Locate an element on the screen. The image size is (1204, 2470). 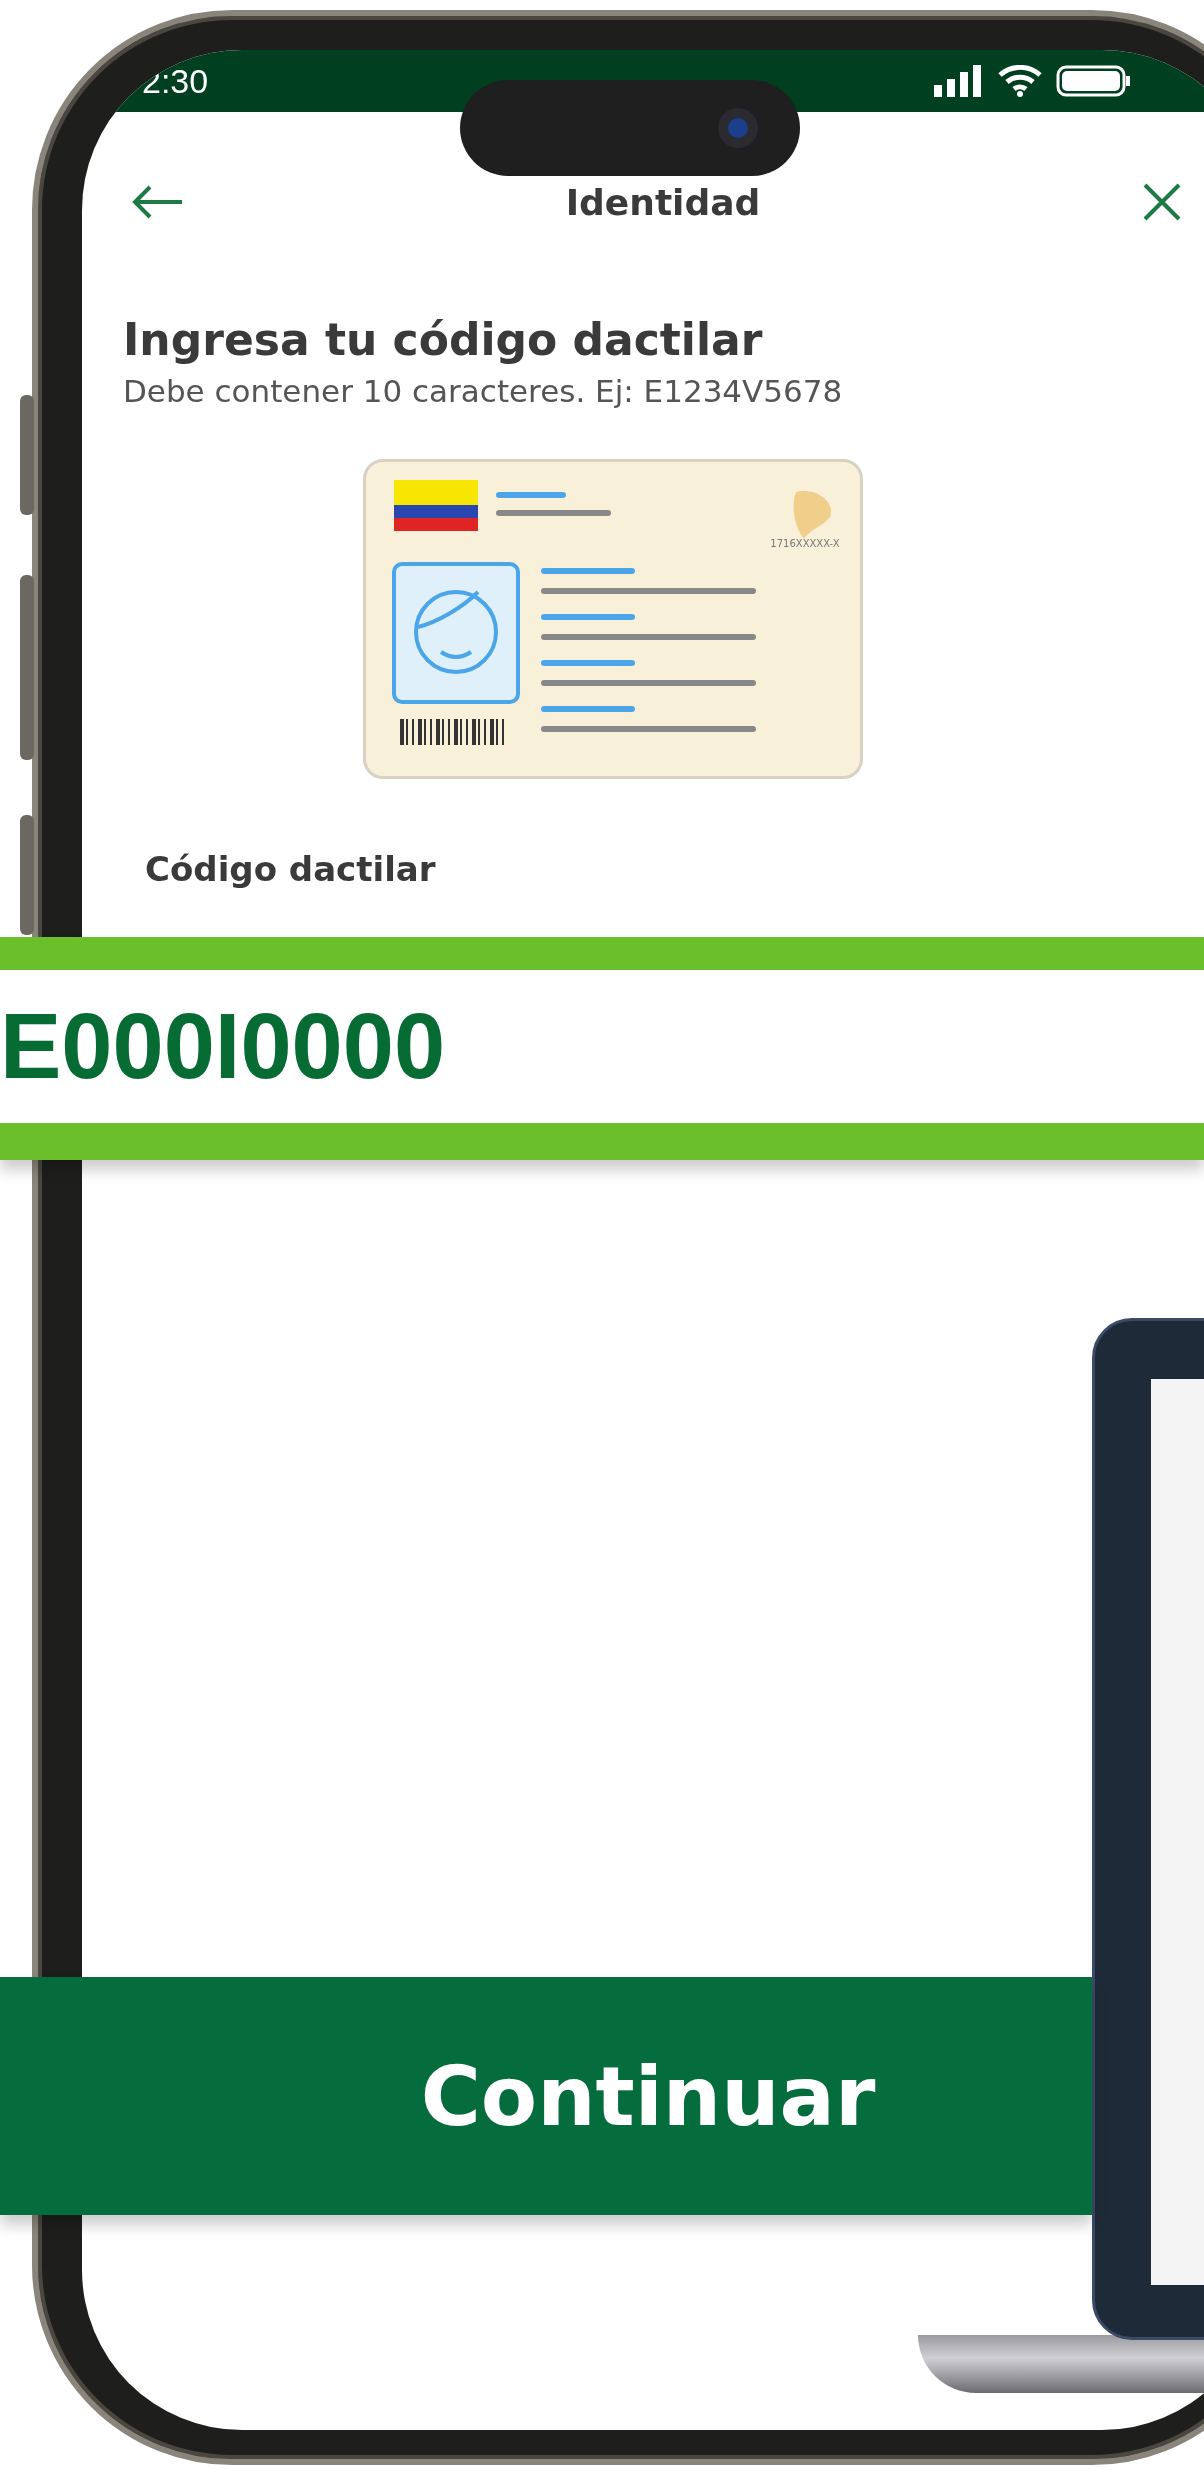
close-icon is located at coordinates (1162, 202).